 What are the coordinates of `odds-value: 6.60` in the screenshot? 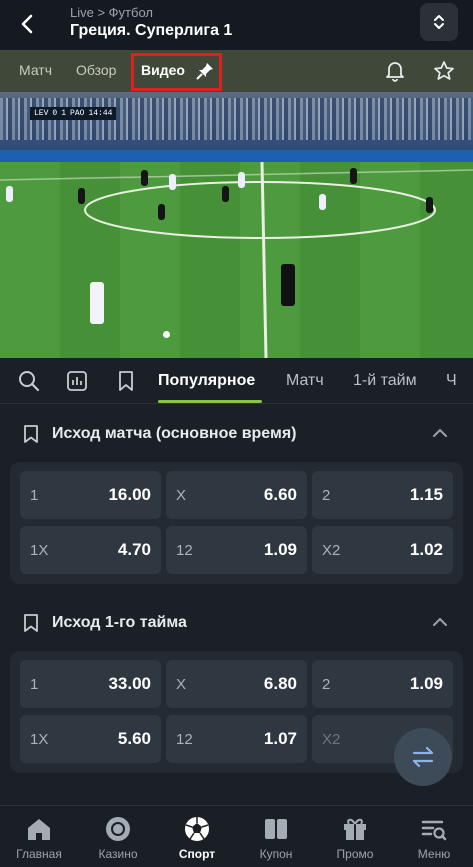 It's located at (280, 494).